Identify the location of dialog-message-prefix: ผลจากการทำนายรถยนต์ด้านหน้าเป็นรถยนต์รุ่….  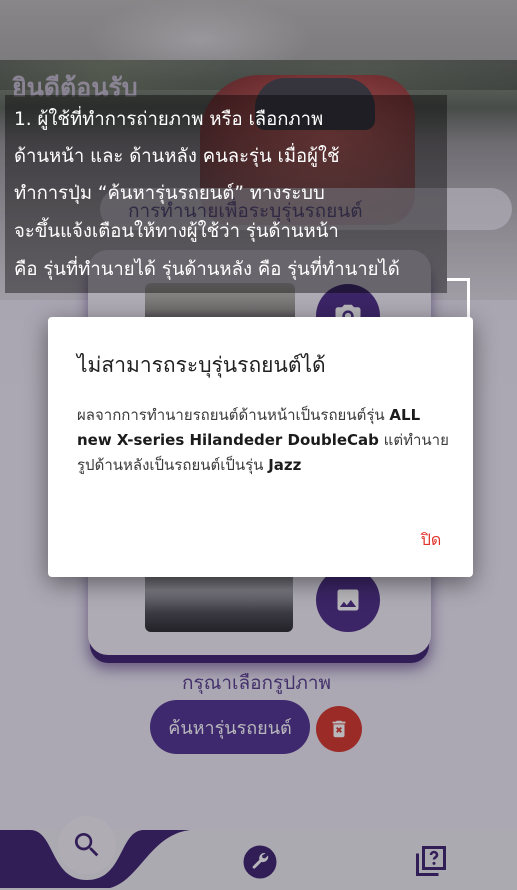
(233, 415).